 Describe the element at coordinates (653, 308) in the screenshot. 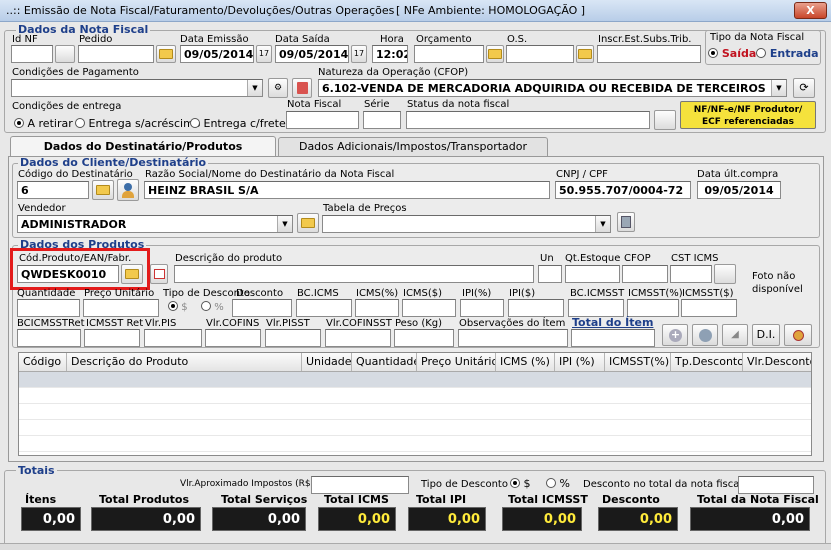

I see `icmsst-pct-input` at that location.